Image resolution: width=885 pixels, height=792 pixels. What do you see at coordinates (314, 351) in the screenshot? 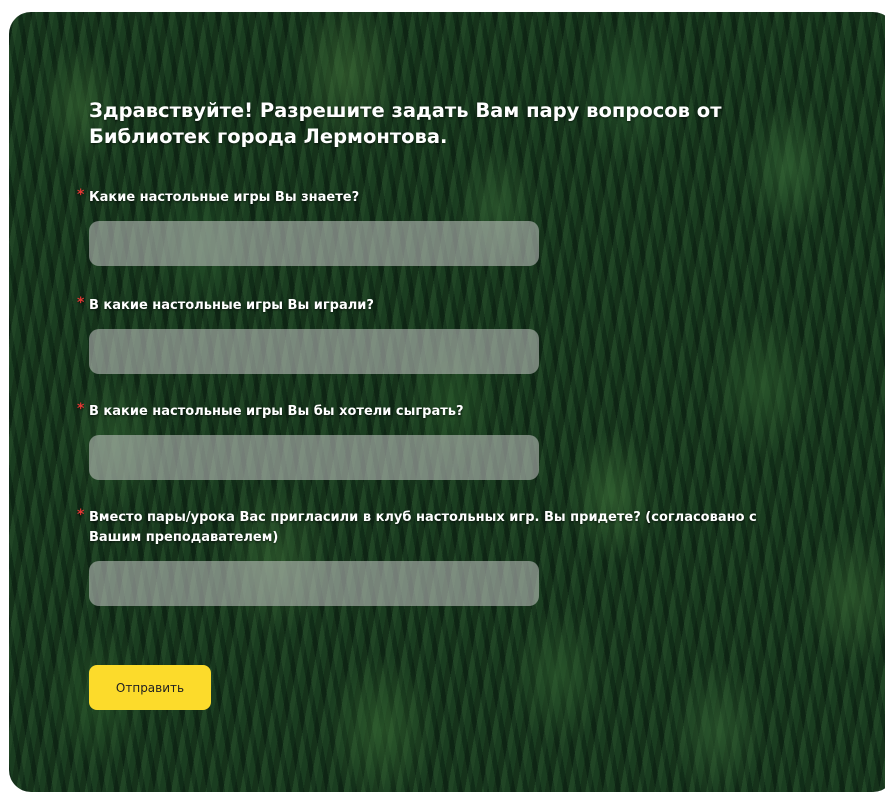
I see `question-2-input` at bounding box center [314, 351].